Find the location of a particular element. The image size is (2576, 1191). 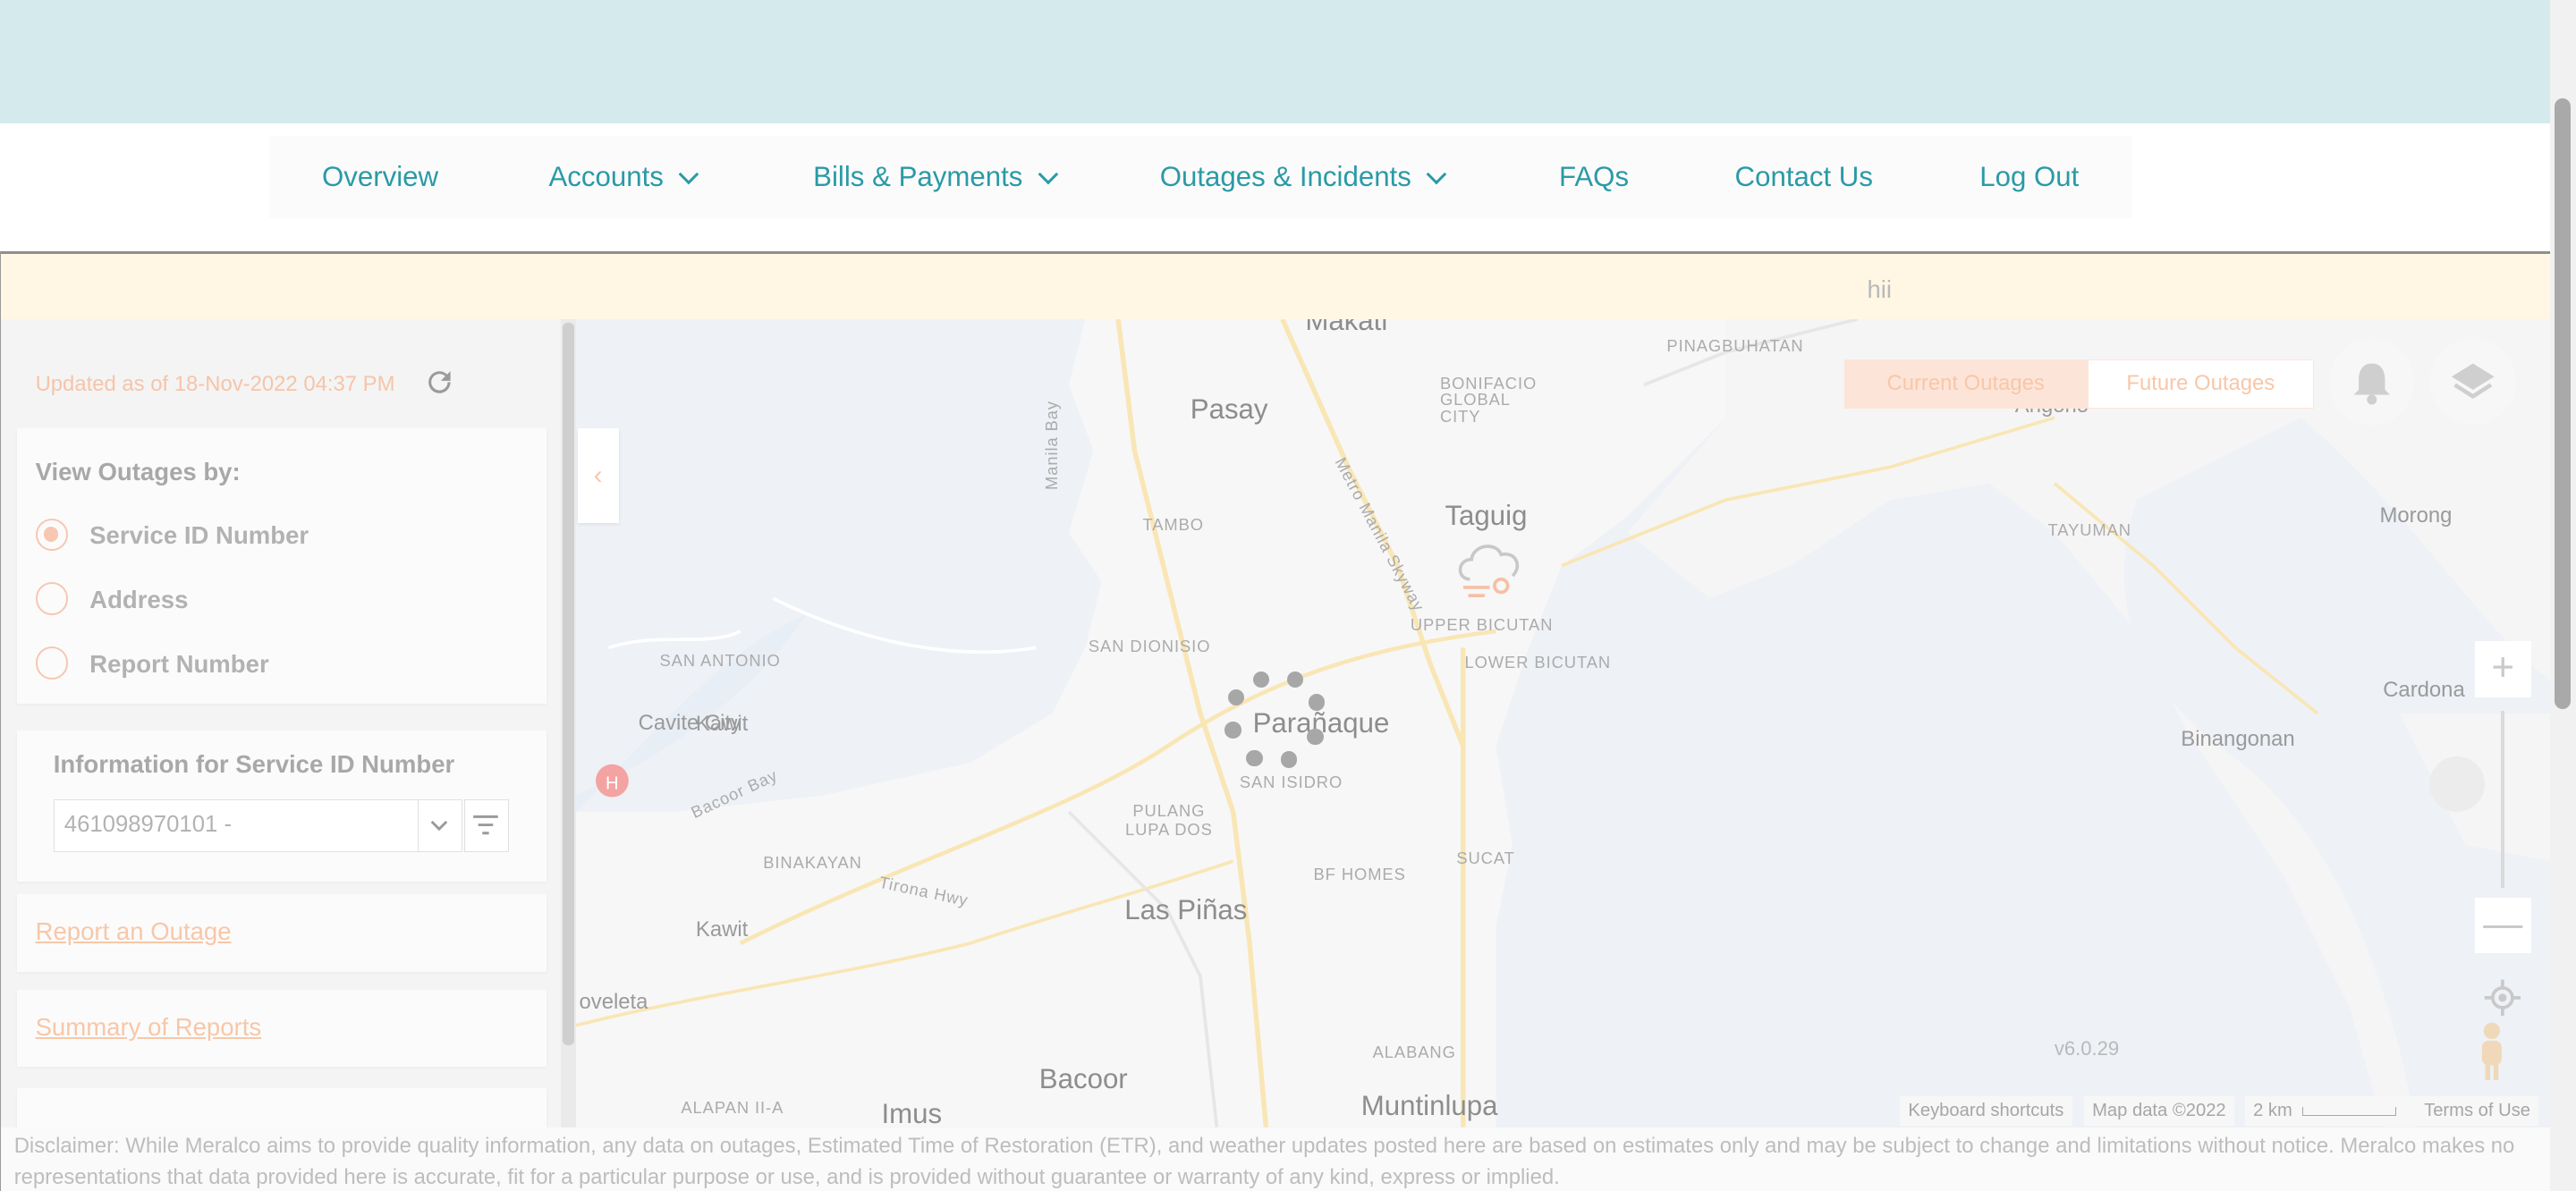

map-label-noveleta: oveleta is located at coordinates (613, 1001).